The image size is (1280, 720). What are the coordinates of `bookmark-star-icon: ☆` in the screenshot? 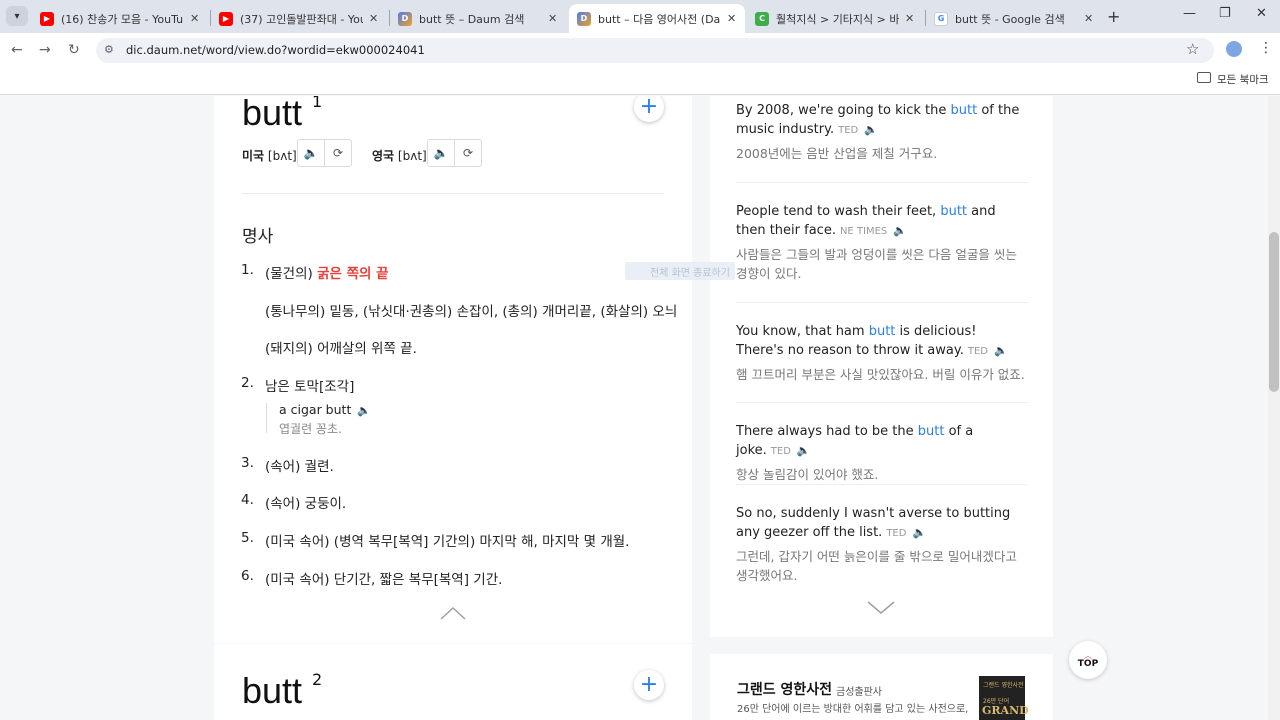 It's located at (1192, 49).